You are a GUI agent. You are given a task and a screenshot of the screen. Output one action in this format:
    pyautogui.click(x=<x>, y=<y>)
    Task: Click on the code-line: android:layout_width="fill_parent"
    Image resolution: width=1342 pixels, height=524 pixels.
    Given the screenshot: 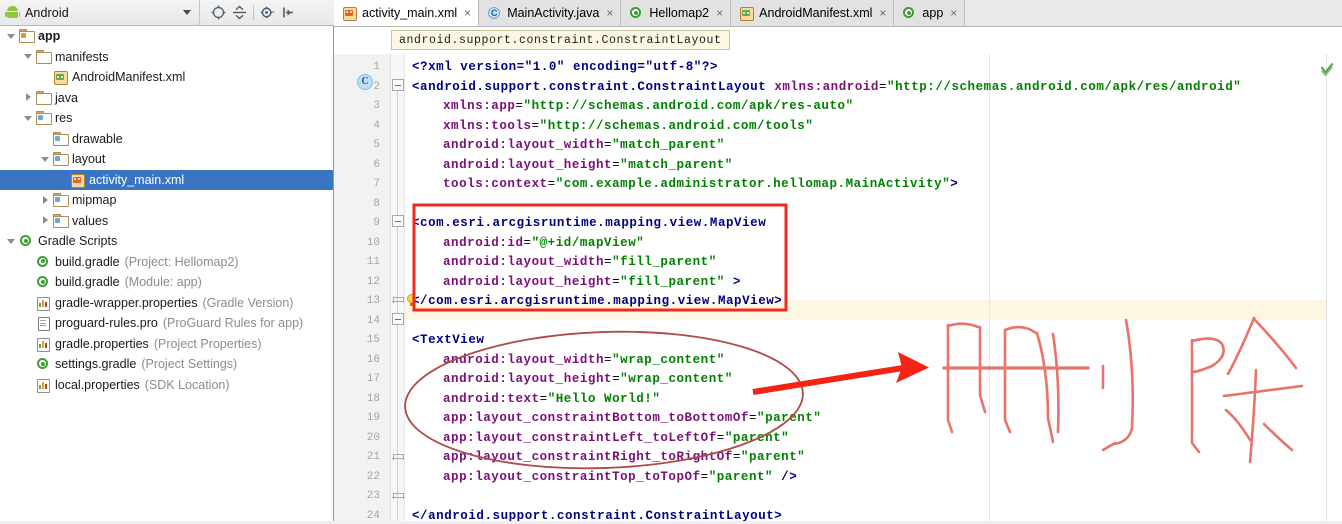 What is the action you would take?
    pyautogui.click(x=580, y=263)
    